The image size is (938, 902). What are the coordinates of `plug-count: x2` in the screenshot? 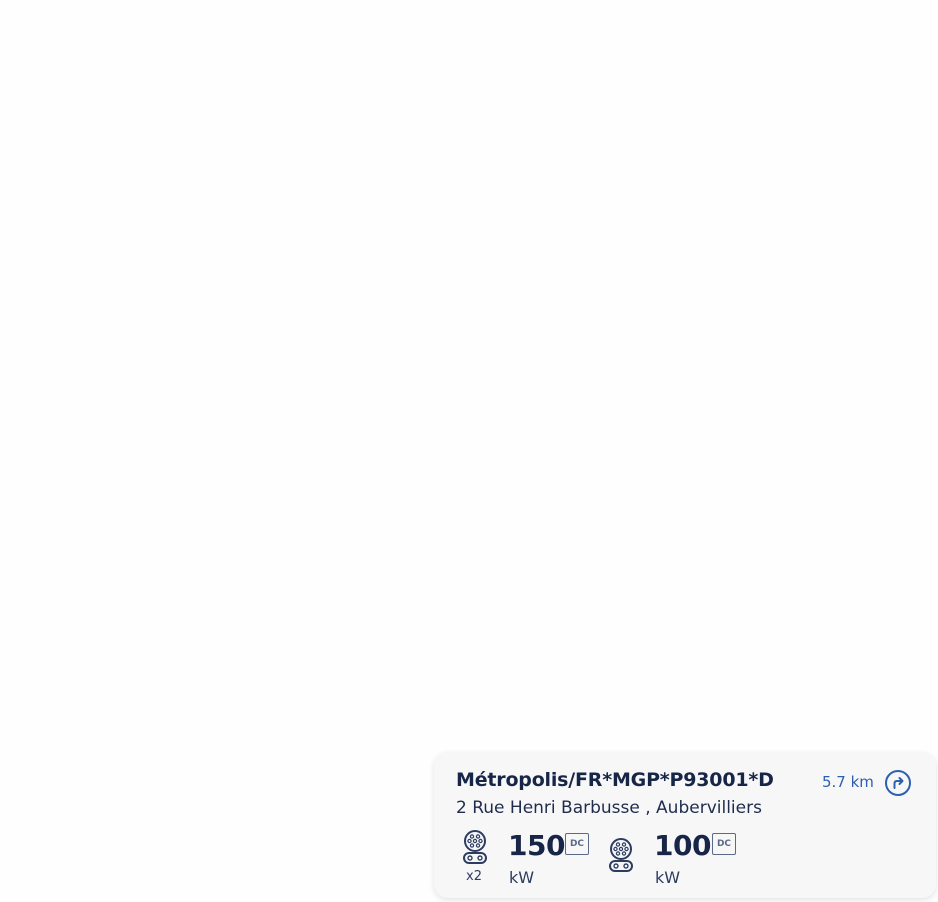 It's located at (474, 876).